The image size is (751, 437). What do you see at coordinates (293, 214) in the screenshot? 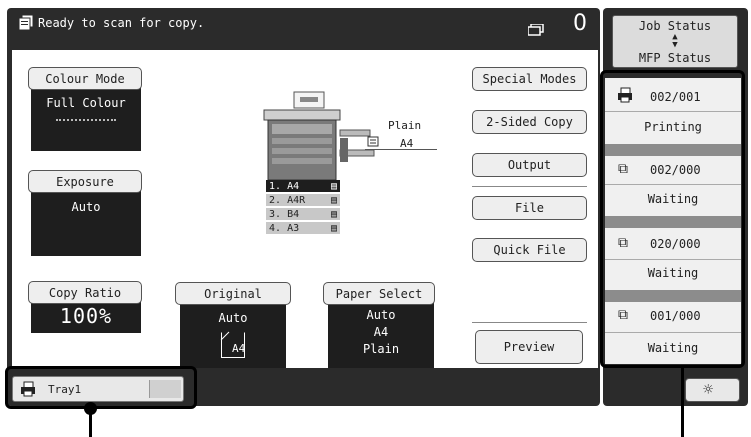
I see `tray-size: B4` at bounding box center [293, 214].